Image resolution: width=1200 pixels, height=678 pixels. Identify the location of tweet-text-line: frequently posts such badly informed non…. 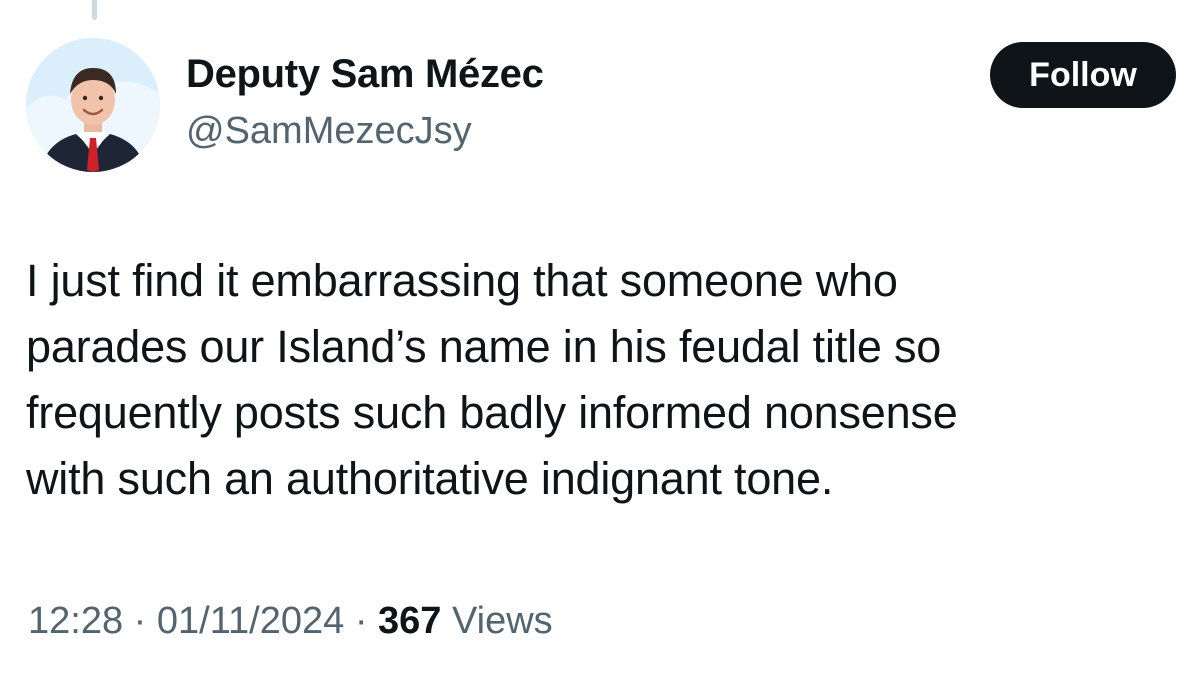
(492, 412).